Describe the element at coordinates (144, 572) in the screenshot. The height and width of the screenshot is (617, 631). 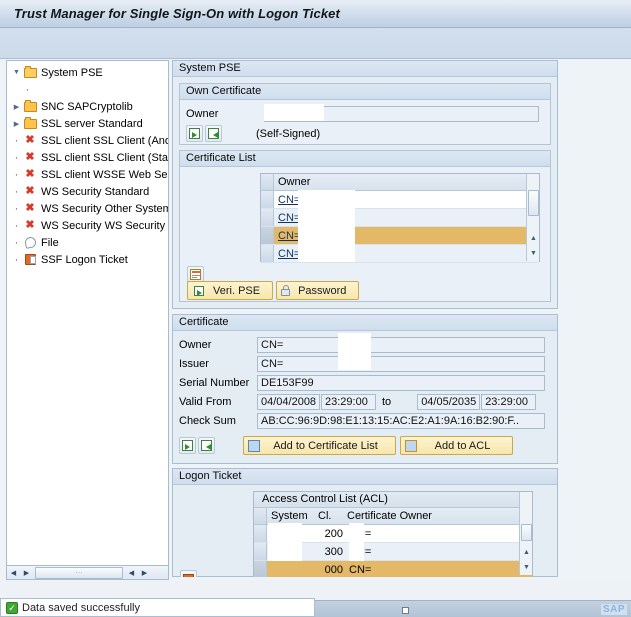
I see `scroll-right-button: ▶` at that location.